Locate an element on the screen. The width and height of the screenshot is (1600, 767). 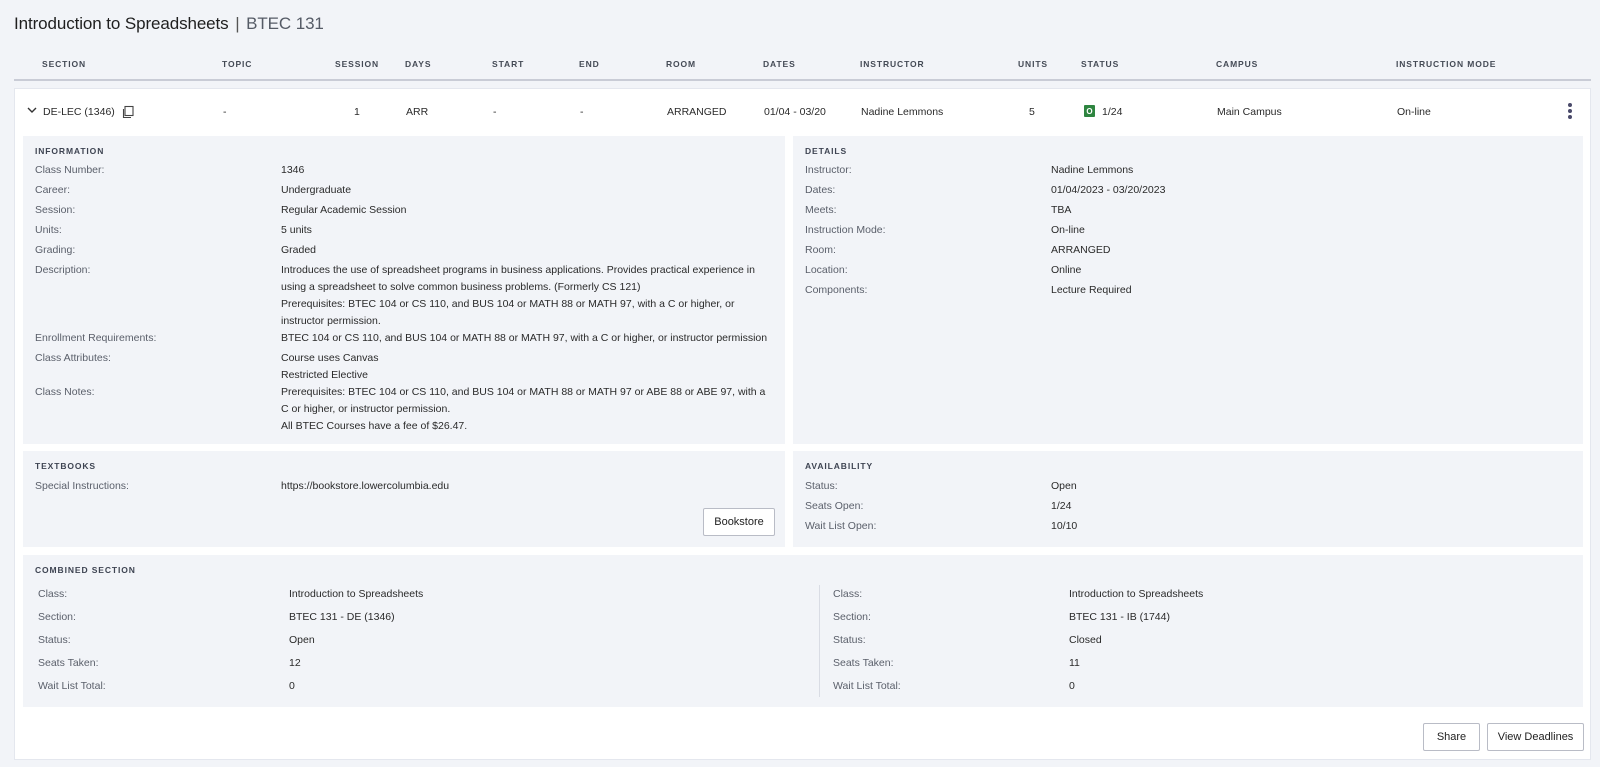
value-grading: Graded is located at coordinates (299, 250).